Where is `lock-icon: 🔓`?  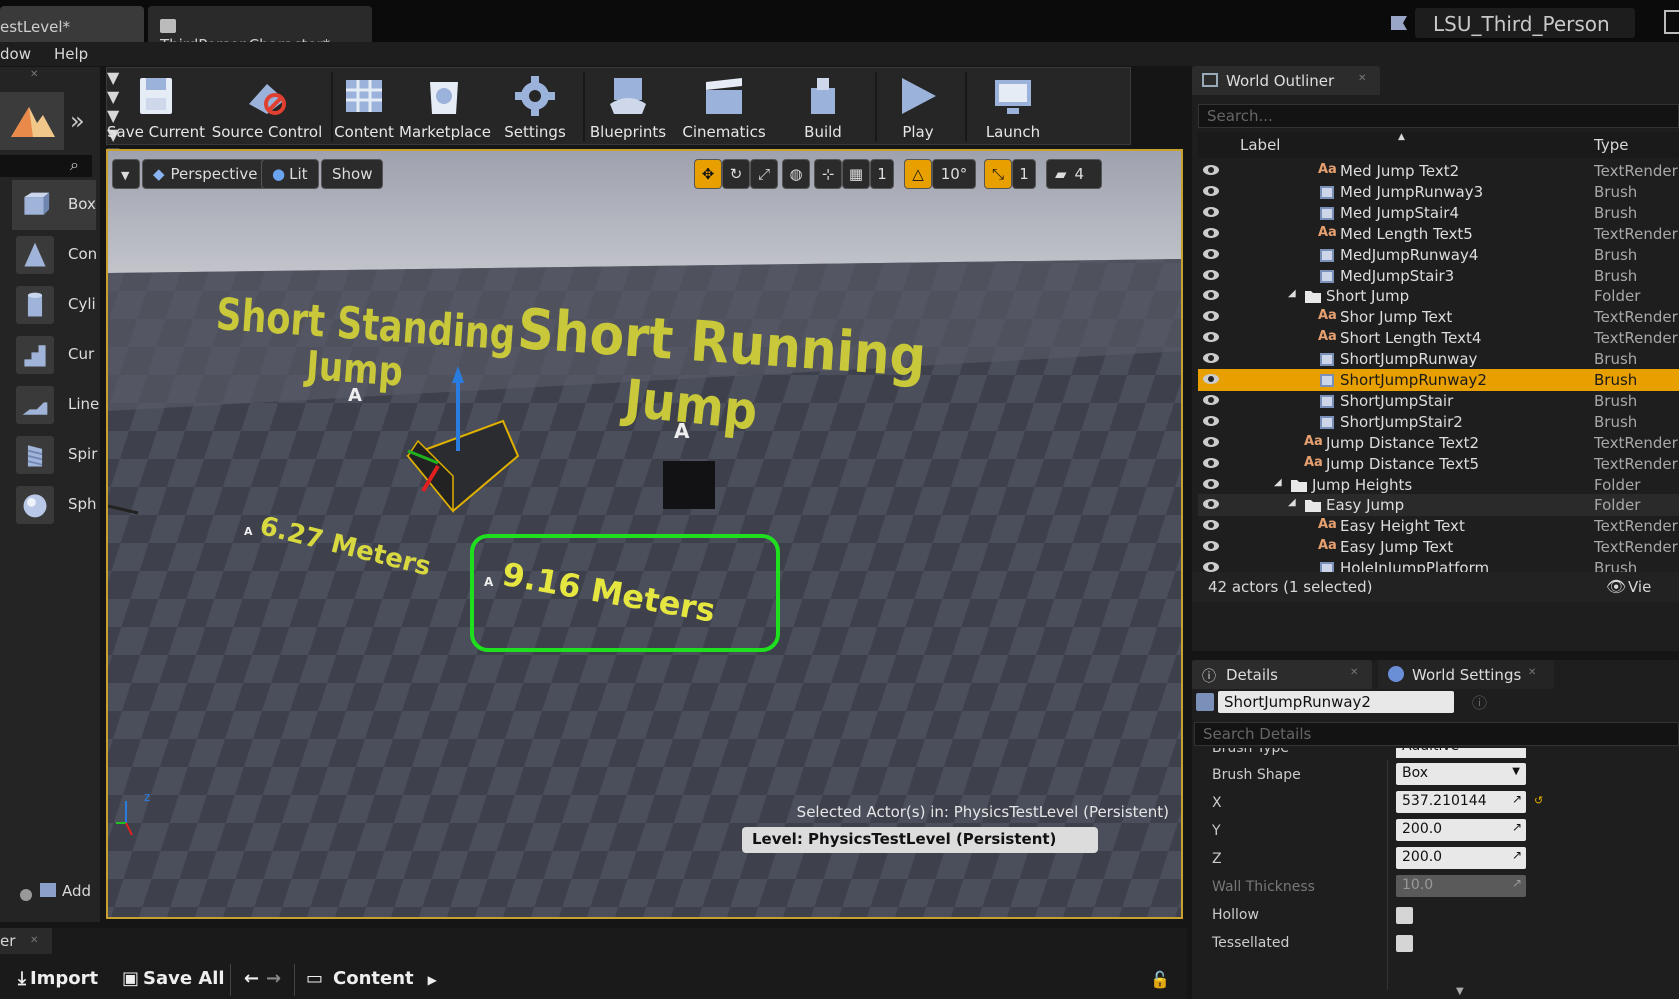
lock-icon: 🔓 is located at coordinates (1160, 979).